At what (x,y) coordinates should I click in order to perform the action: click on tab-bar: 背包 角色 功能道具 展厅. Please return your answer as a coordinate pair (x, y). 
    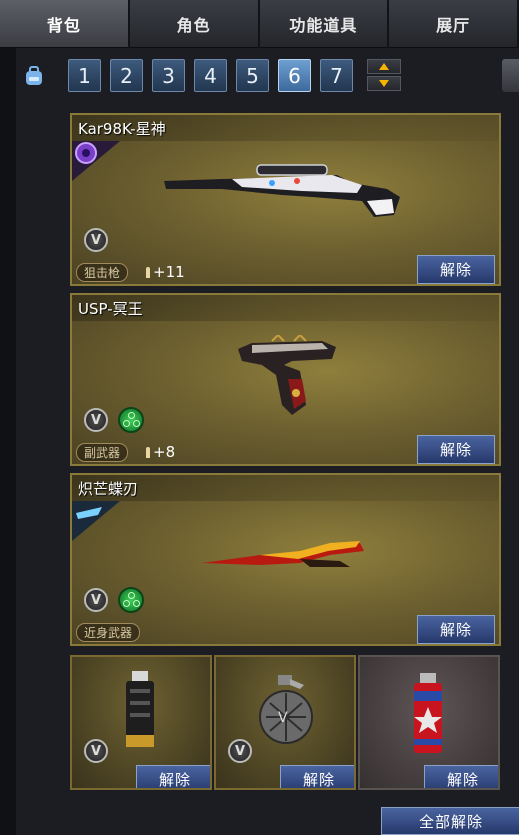
    Looking at the image, I should click on (259, 24).